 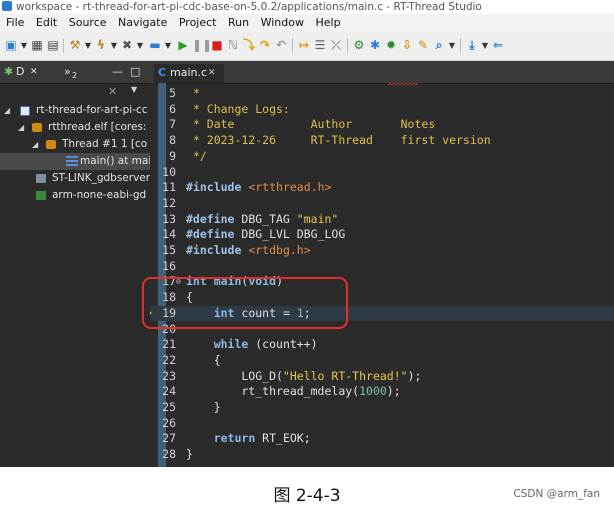 I want to click on tree-item-thread: ◢ Thread #1 1 [co, so click(x=75, y=144).